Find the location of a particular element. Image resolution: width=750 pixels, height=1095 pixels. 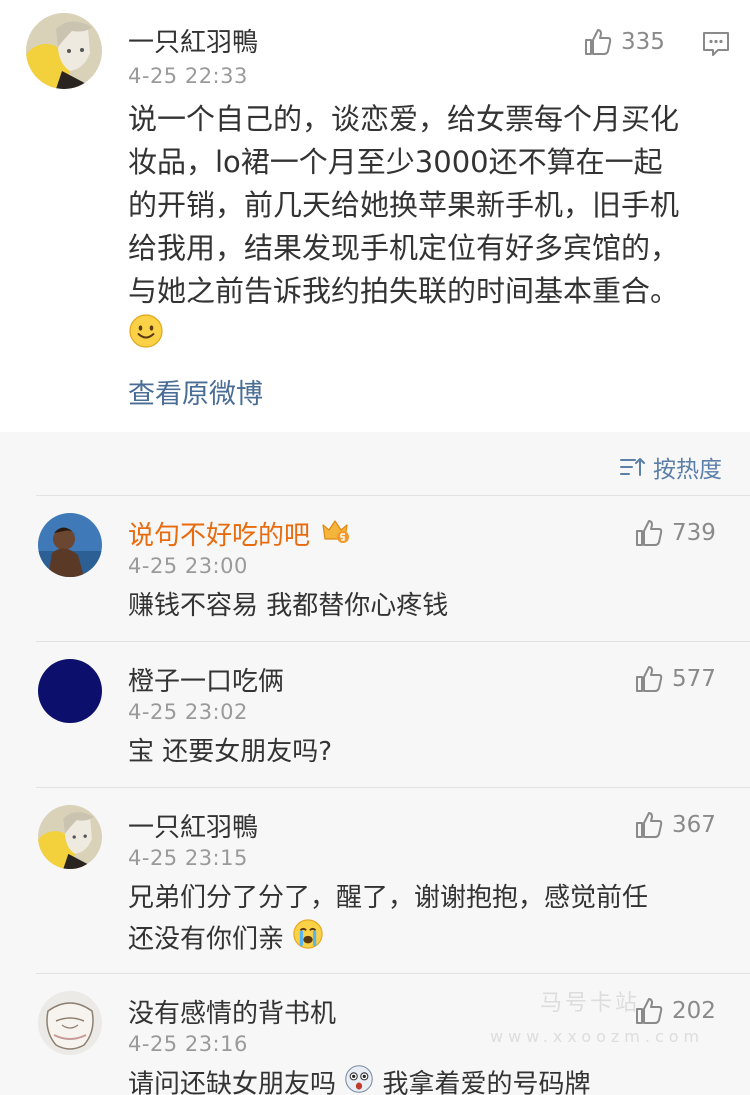

comment-like-count: 577 is located at coordinates (694, 679).